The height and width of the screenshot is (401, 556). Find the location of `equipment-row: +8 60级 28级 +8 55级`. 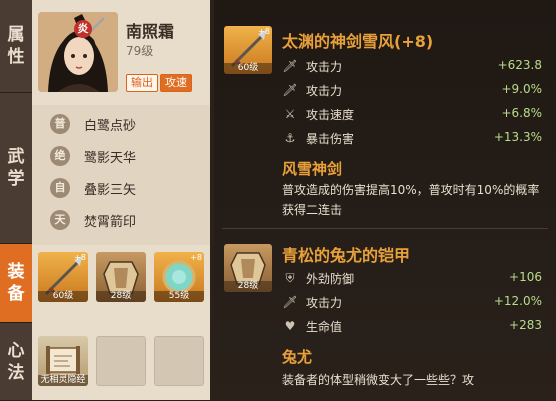

equipment-row: +8 60级 28级 +8 55级 is located at coordinates (122, 278).